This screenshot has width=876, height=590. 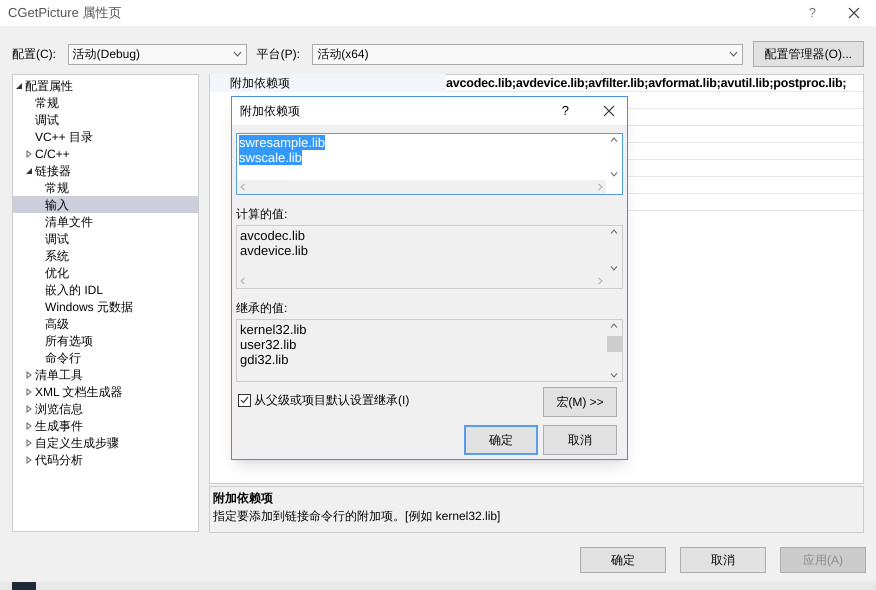 What do you see at coordinates (63, 358) in the screenshot?
I see `tree-item-label: 命令行` at bounding box center [63, 358].